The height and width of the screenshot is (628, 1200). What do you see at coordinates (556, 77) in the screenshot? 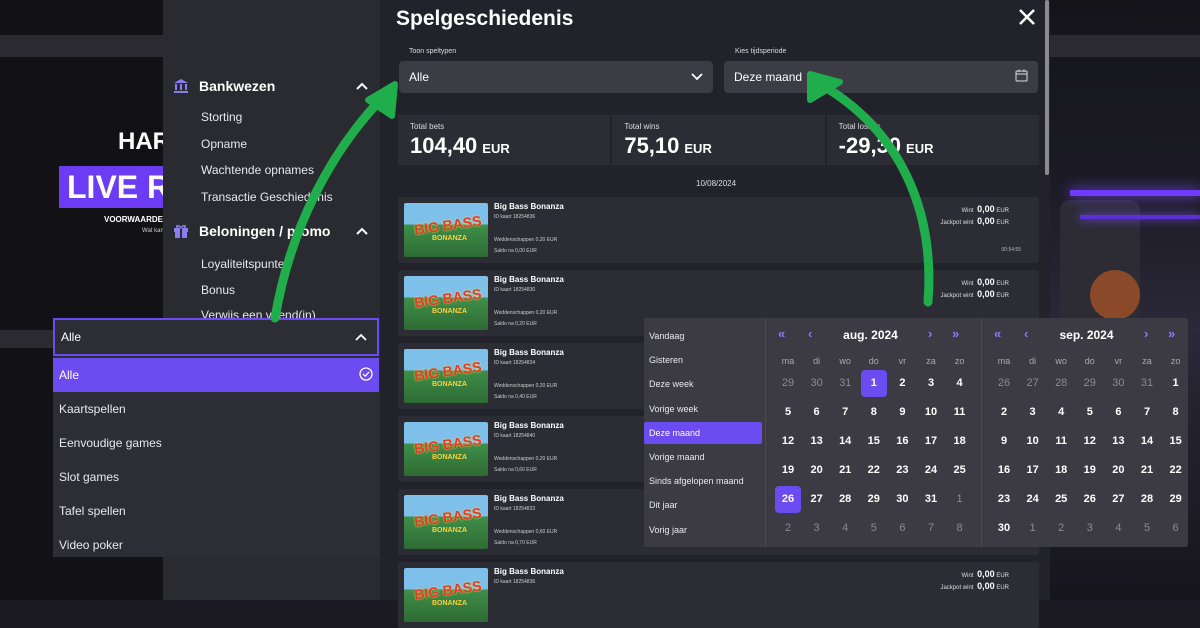
I see `game-type-select: Alle` at bounding box center [556, 77].